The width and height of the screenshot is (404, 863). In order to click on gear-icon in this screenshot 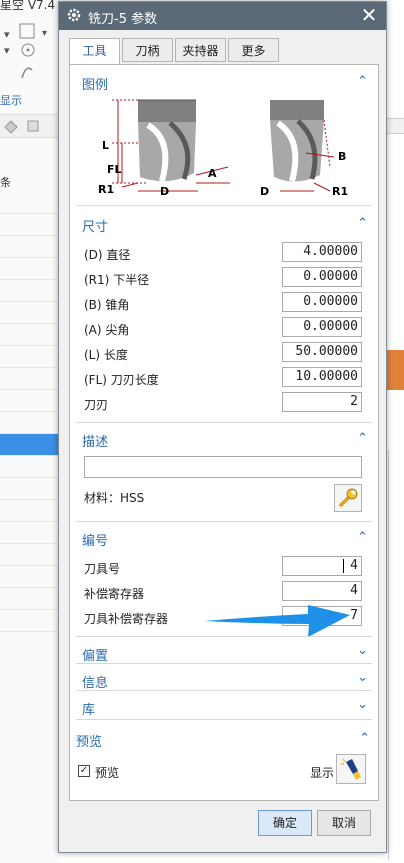, I will do `click(74, 15)`.